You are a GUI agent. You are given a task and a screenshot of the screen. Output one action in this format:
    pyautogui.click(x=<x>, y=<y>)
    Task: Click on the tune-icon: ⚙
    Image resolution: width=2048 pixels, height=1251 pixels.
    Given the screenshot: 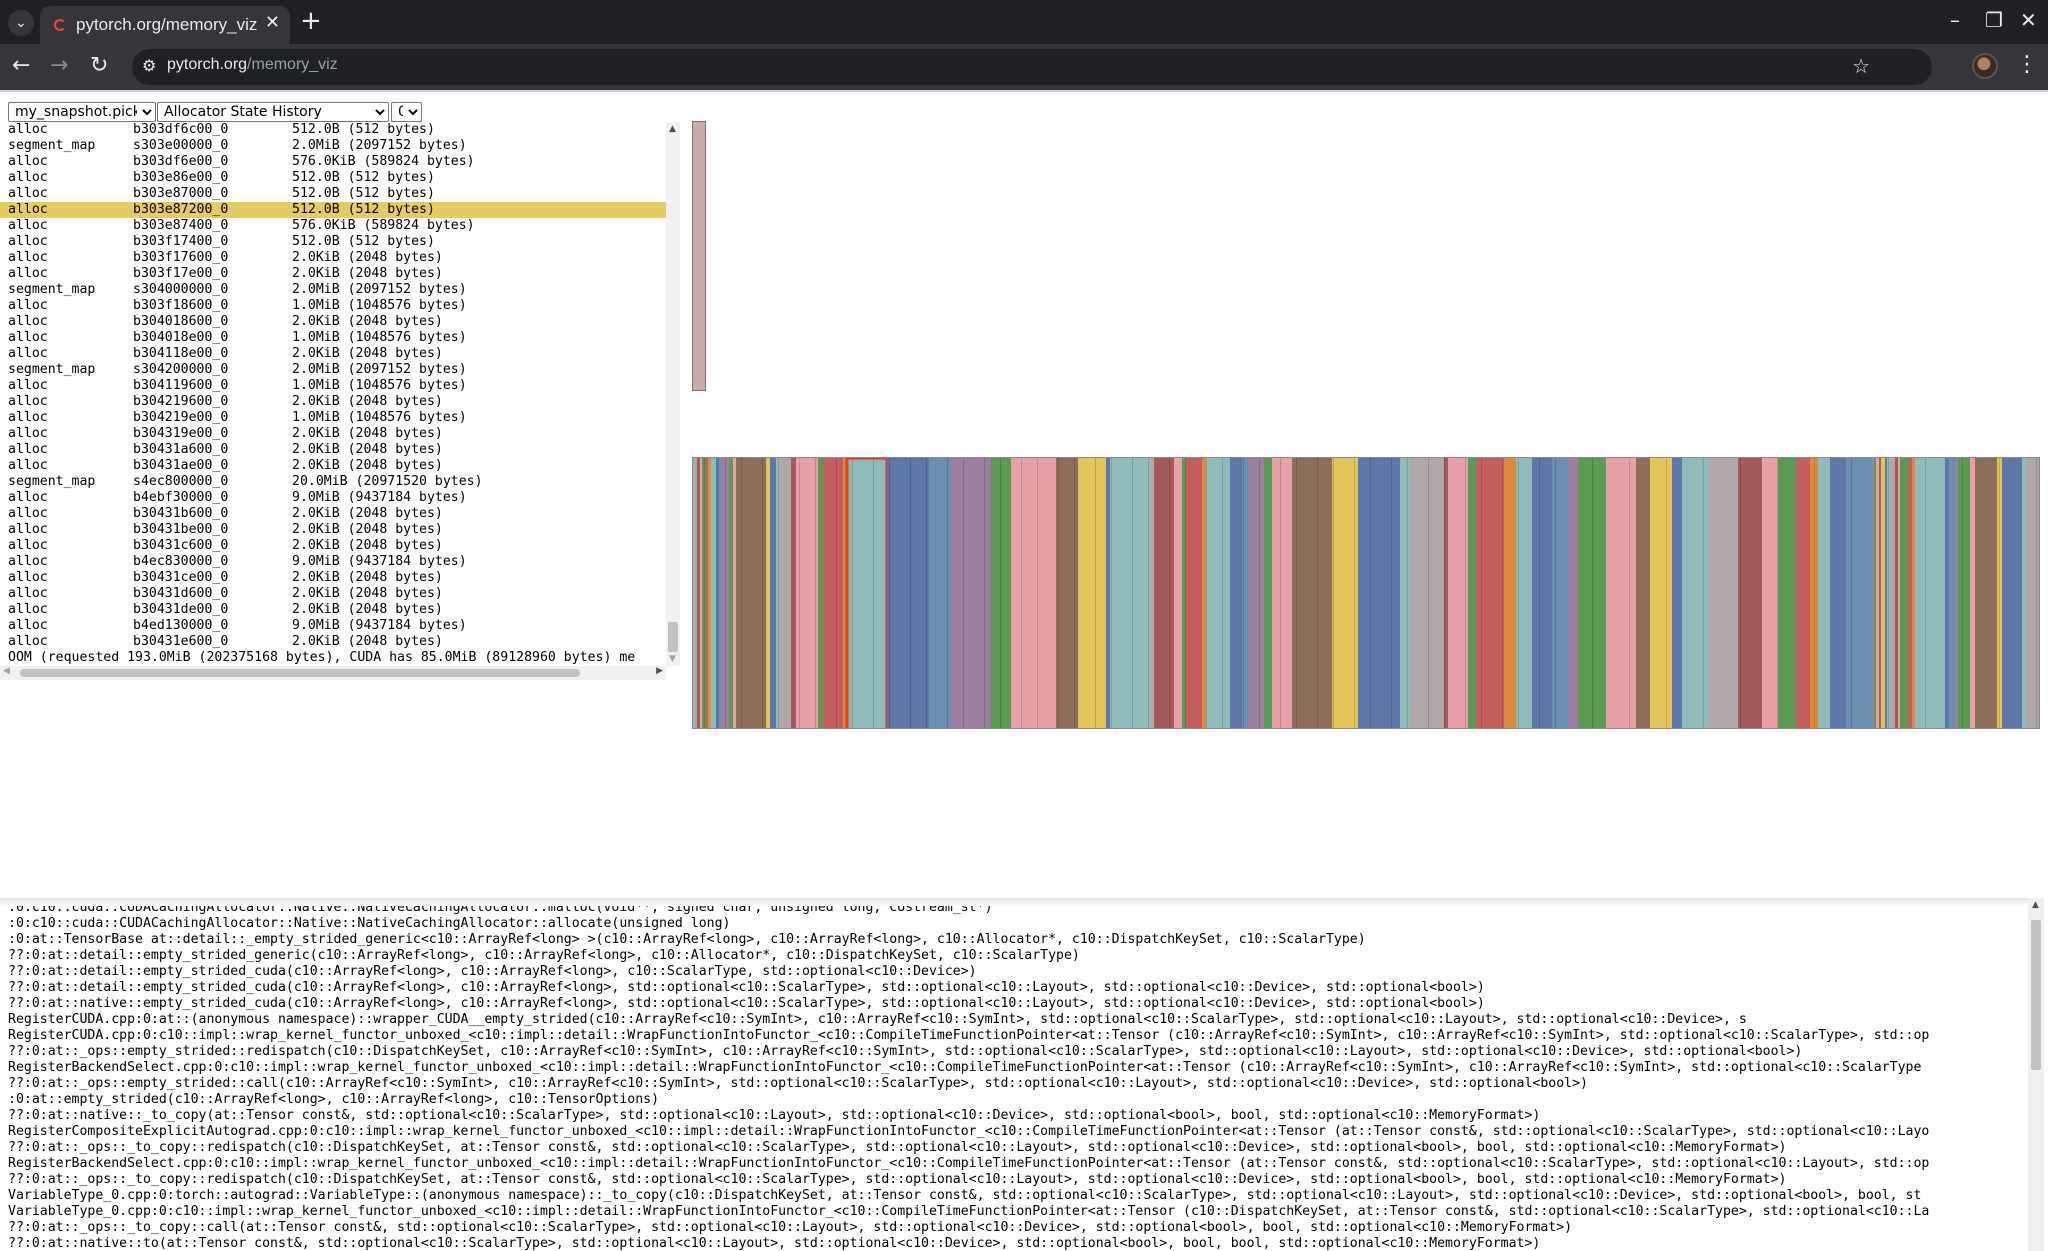 What is the action you would take?
    pyautogui.click(x=149, y=65)
    